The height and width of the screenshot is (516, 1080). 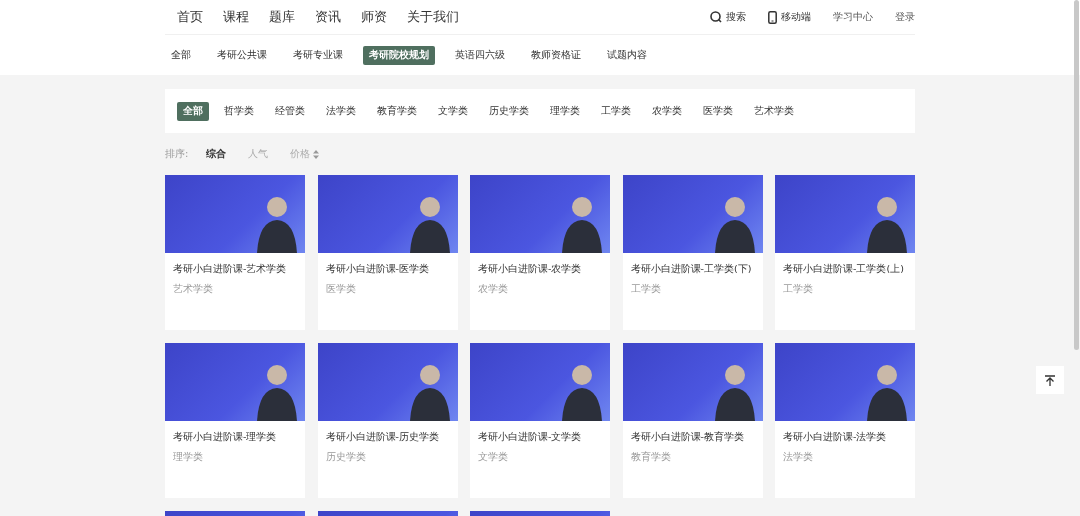 What do you see at coordinates (718, 111) in the screenshot?
I see `category-tag: 医学类` at bounding box center [718, 111].